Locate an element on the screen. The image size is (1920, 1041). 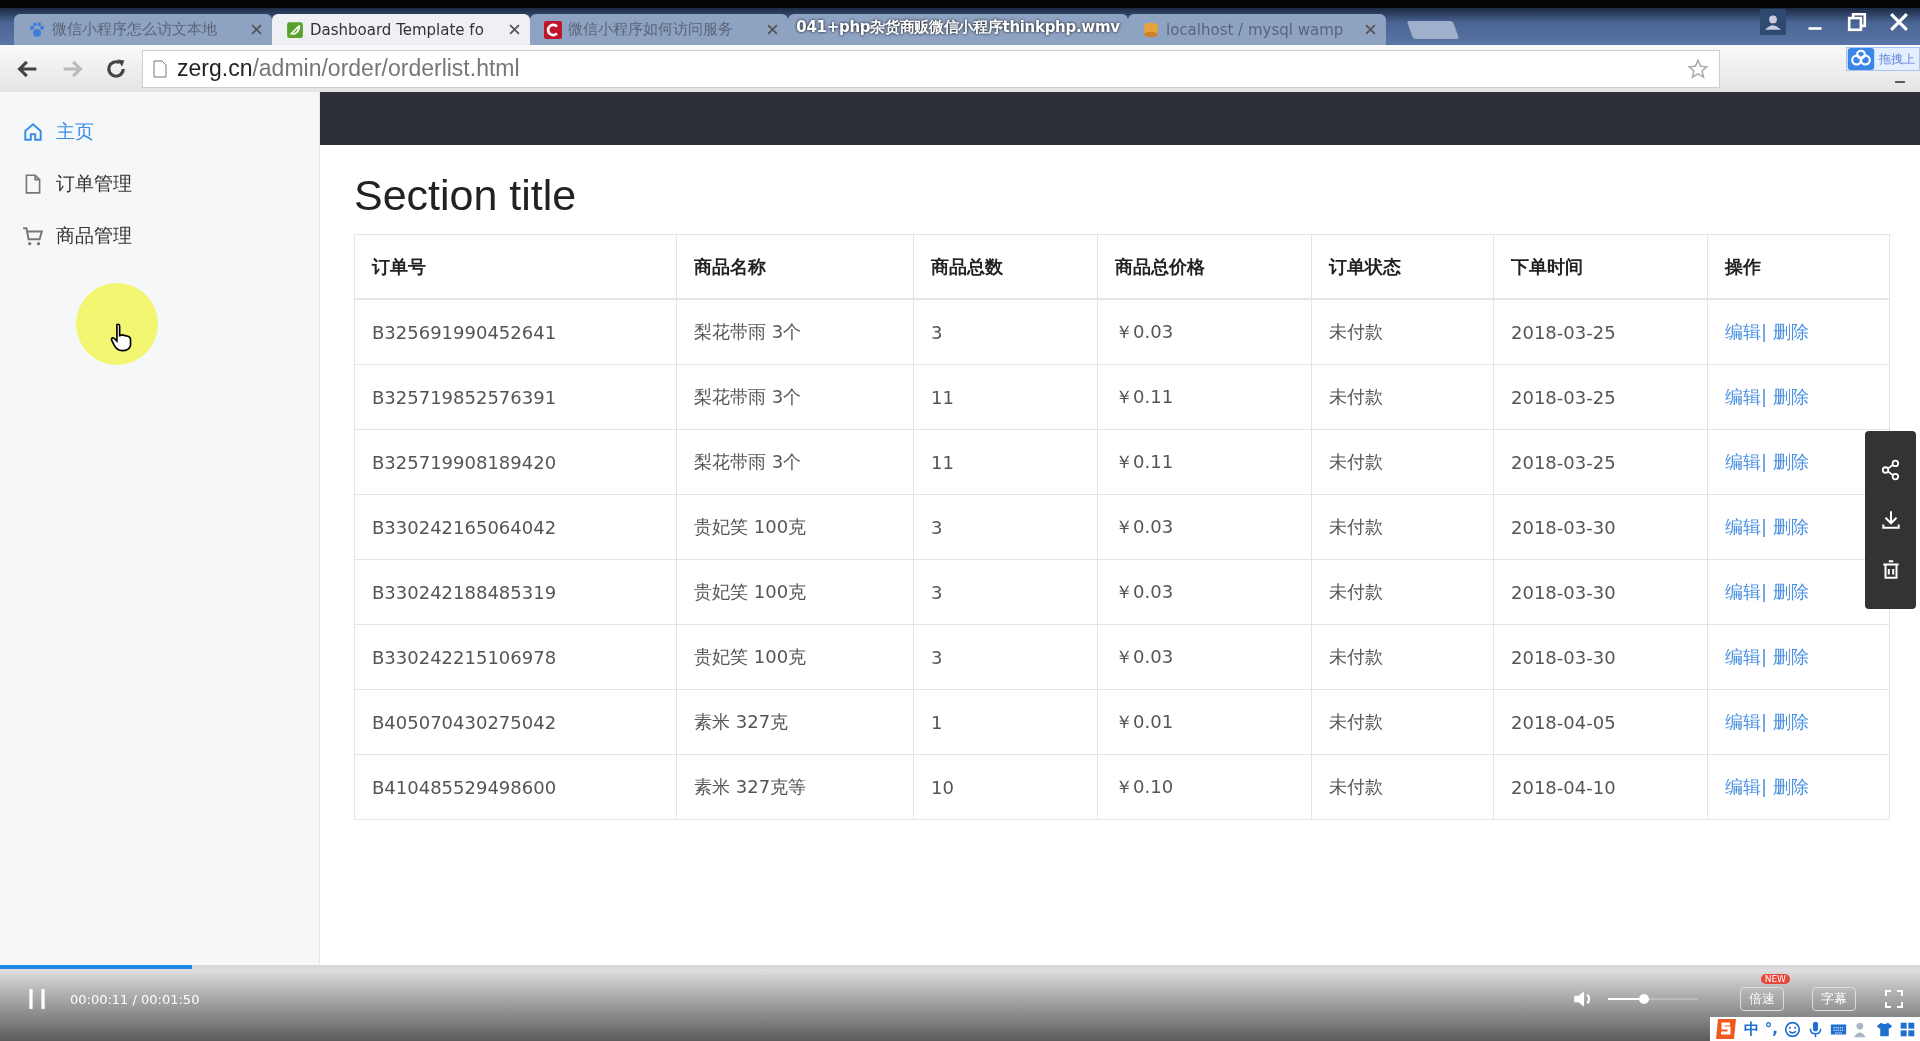
table-cell: ￥0.10 is located at coordinates (1204, 787).